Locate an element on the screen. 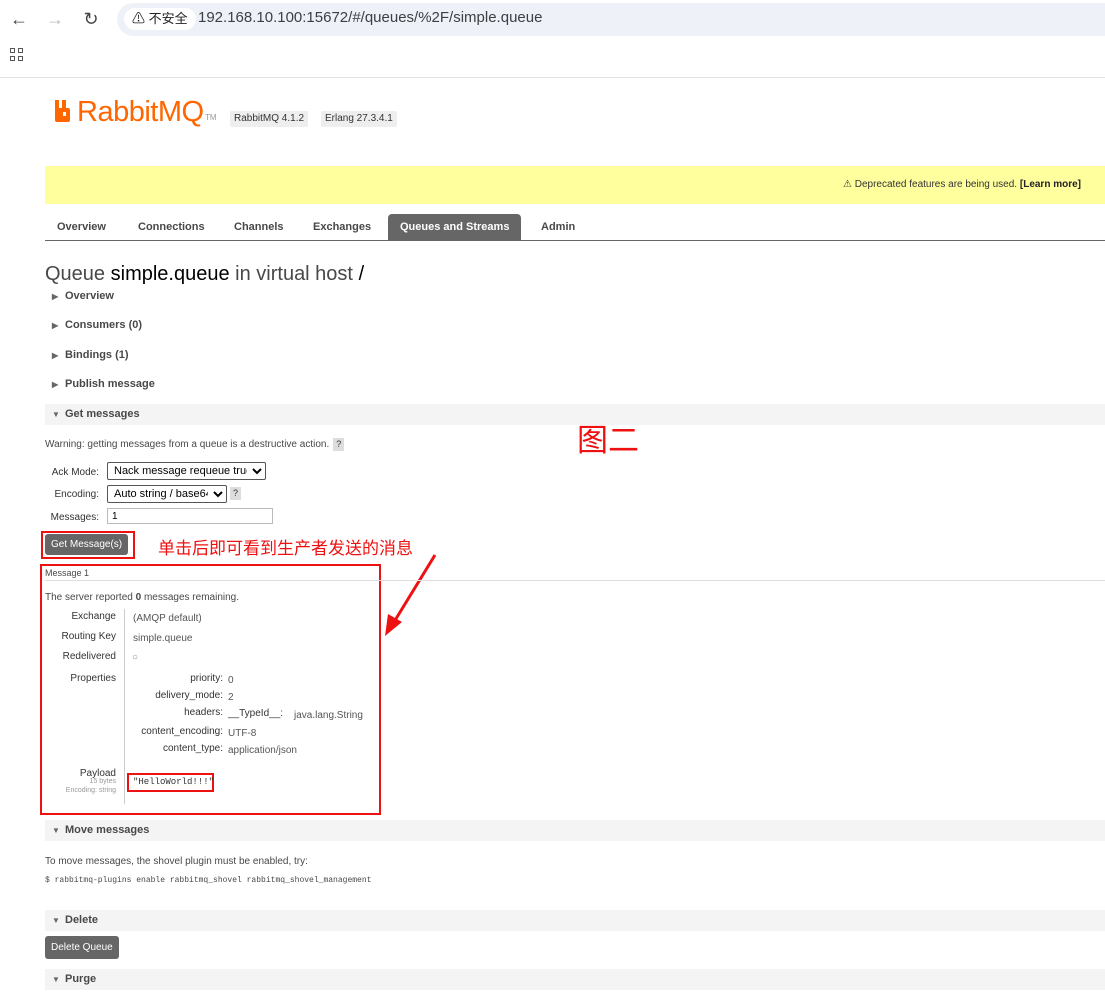  erlang-badge: Erlang 27.3.4.1 is located at coordinates (359, 119).